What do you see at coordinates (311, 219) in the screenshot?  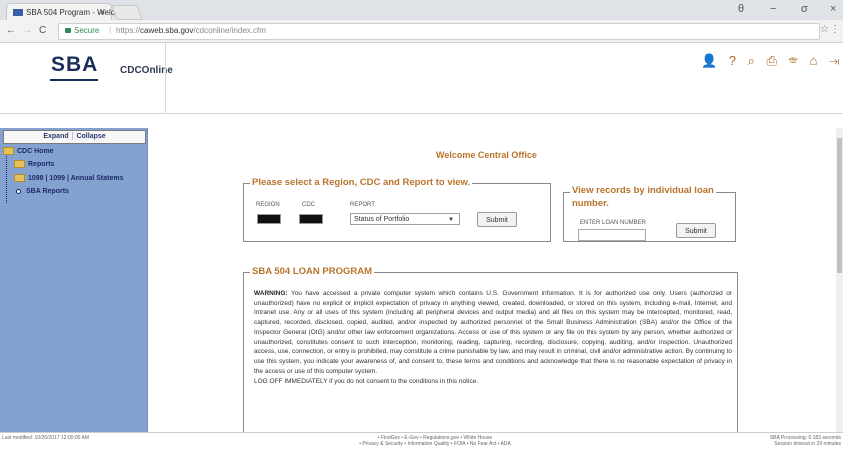 I see `cdc-select` at bounding box center [311, 219].